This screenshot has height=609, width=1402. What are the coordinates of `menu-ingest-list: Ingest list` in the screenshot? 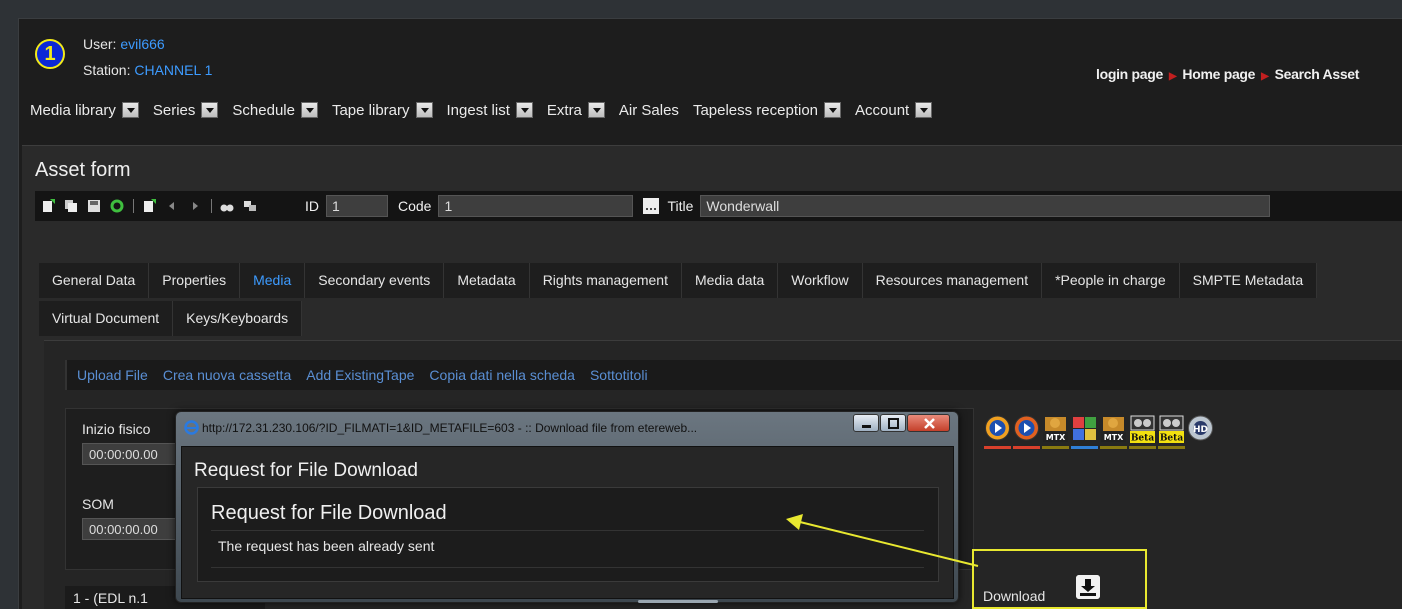 It's located at (490, 110).